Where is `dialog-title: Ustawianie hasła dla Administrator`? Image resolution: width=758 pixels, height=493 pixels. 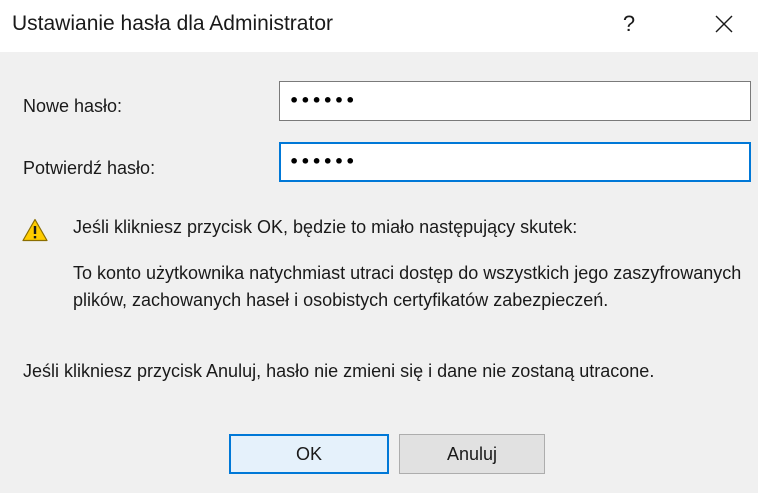 dialog-title: Ustawianie hasła dla Administrator is located at coordinates (172, 23).